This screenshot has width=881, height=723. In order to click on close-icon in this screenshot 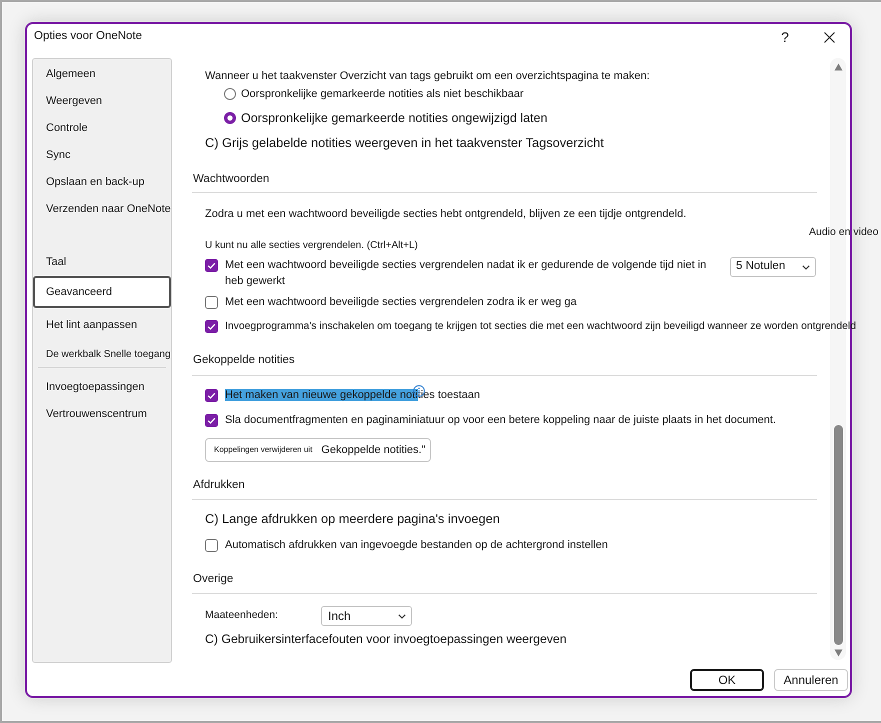, I will do `click(829, 37)`.